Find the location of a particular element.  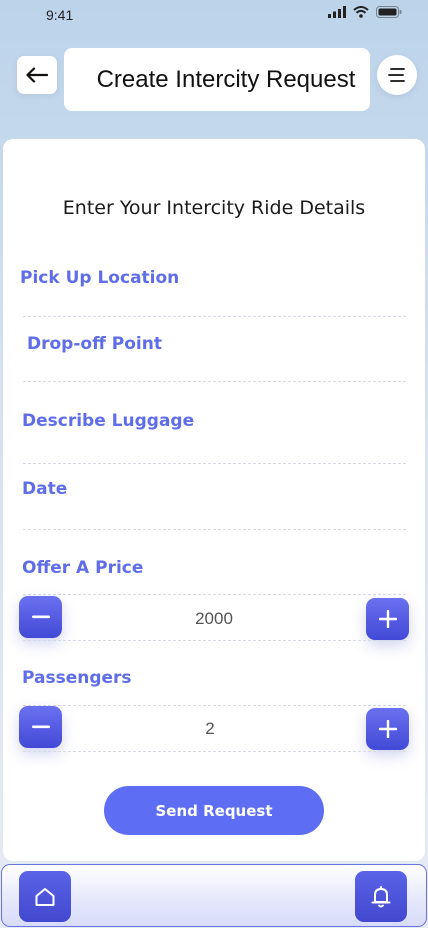

luggage-field: Describe Luggage is located at coordinates (108, 421).